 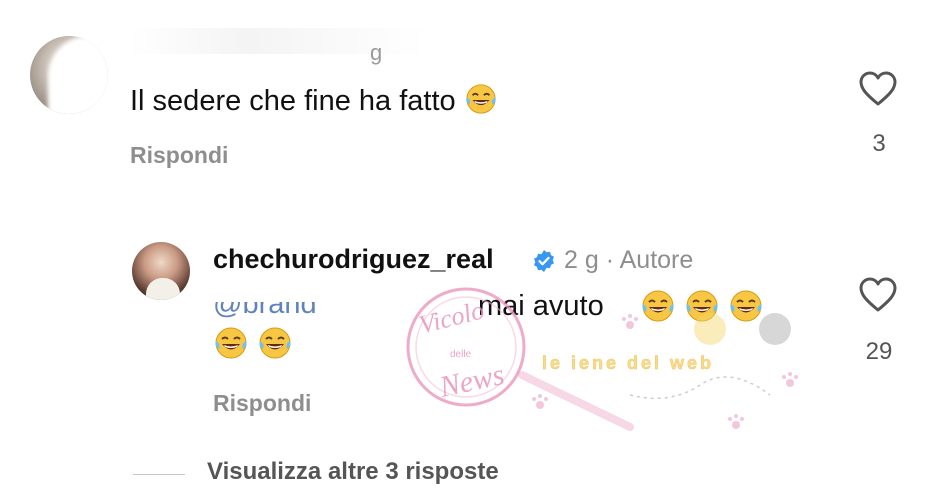 I want to click on verified-badge-icon, so click(x=544, y=261).